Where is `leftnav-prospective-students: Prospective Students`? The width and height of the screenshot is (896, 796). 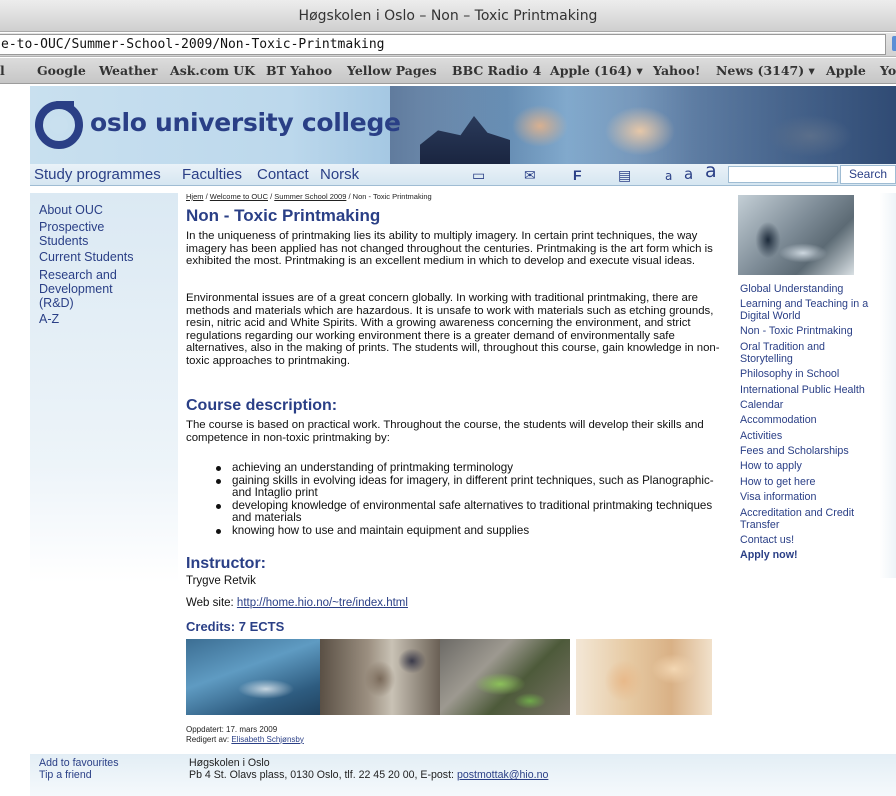 leftnav-prospective-students: Prospective Students is located at coordinates (84, 234).